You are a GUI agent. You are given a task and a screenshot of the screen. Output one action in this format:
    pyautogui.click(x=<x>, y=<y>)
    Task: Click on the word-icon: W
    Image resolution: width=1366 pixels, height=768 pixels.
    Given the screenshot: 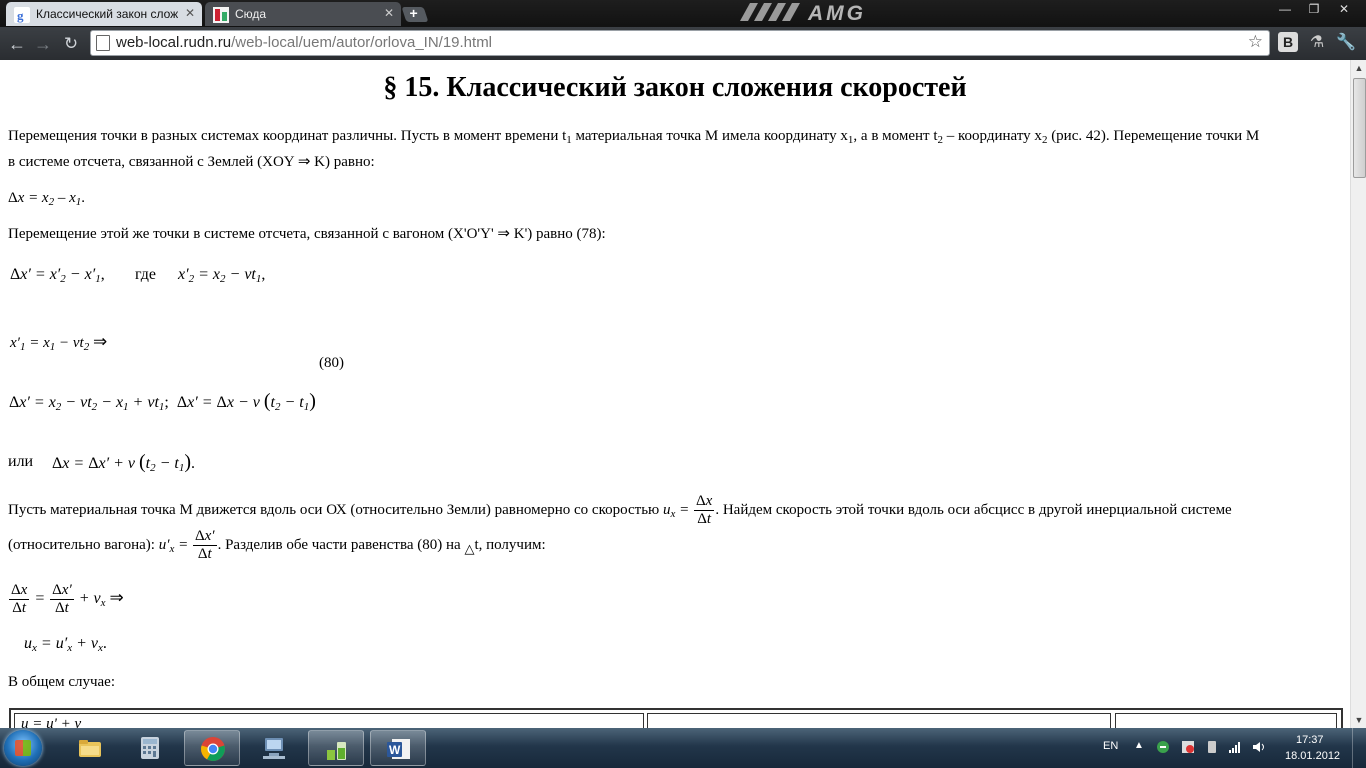 What is the action you would take?
    pyautogui.click(x=398, y=749)
    